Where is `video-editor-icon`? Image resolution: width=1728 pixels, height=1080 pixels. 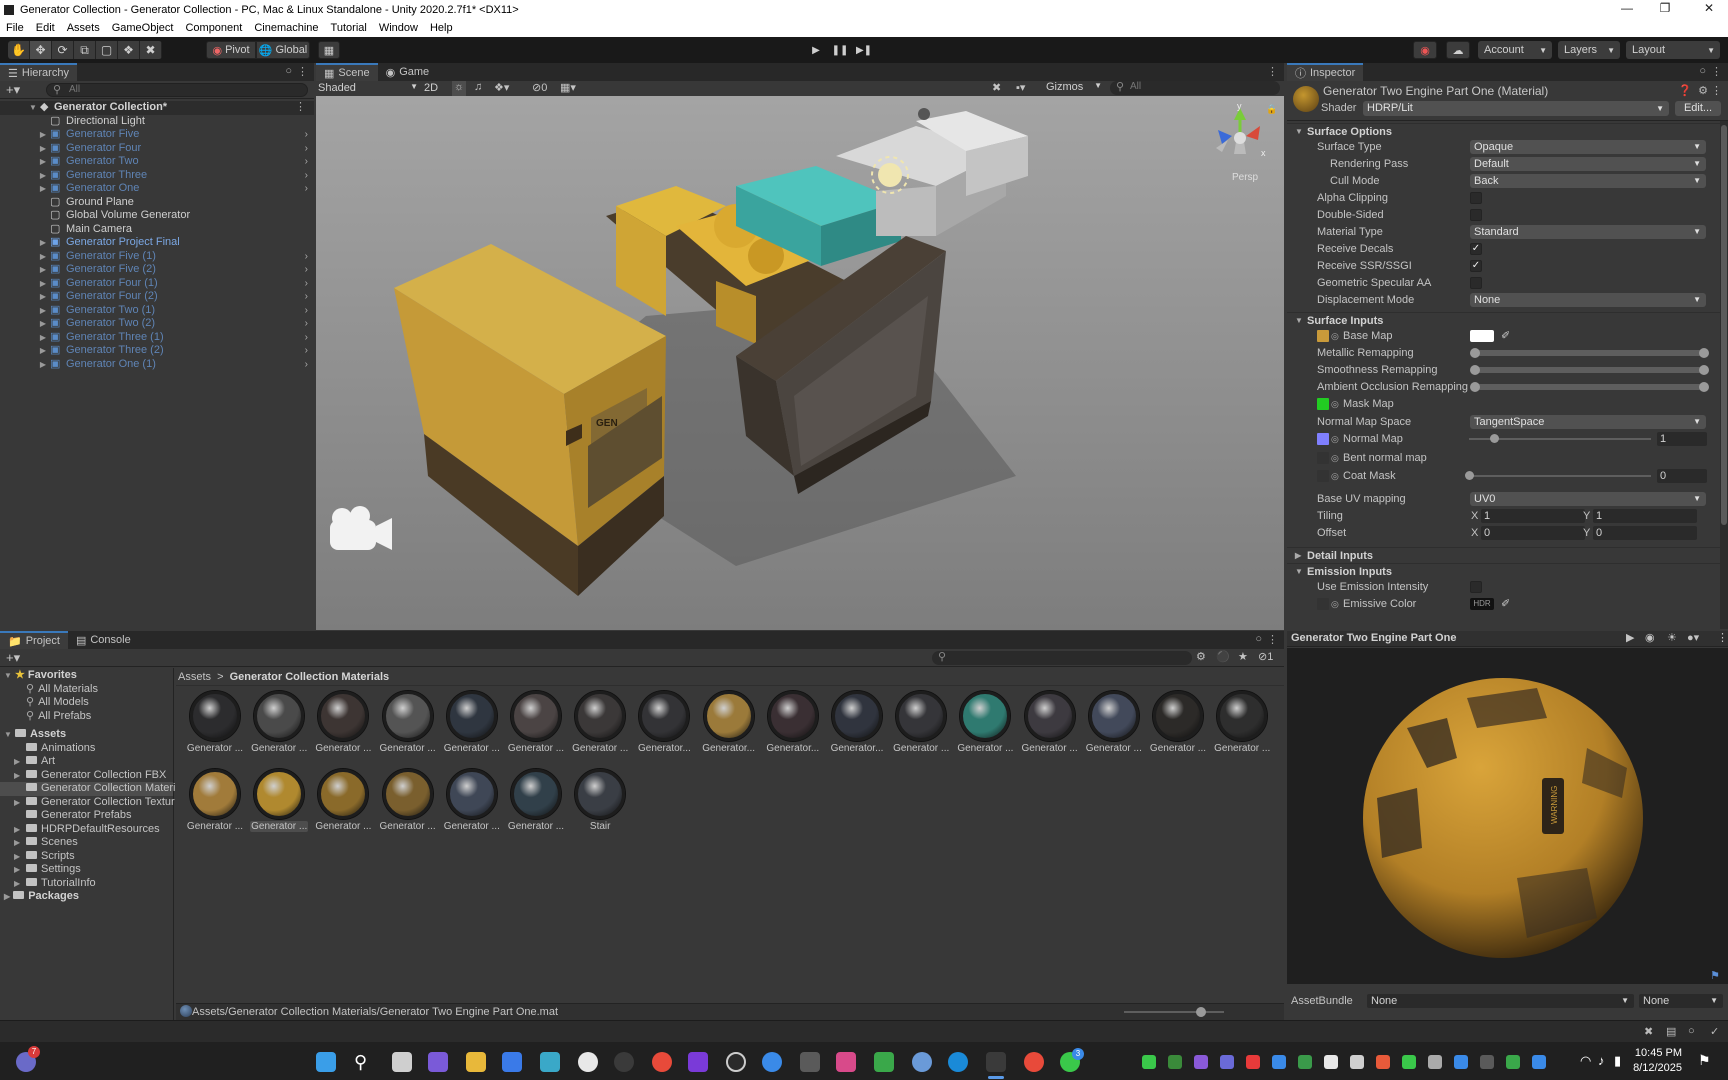 video-editor-icon is located at coordinates (698, 1062).